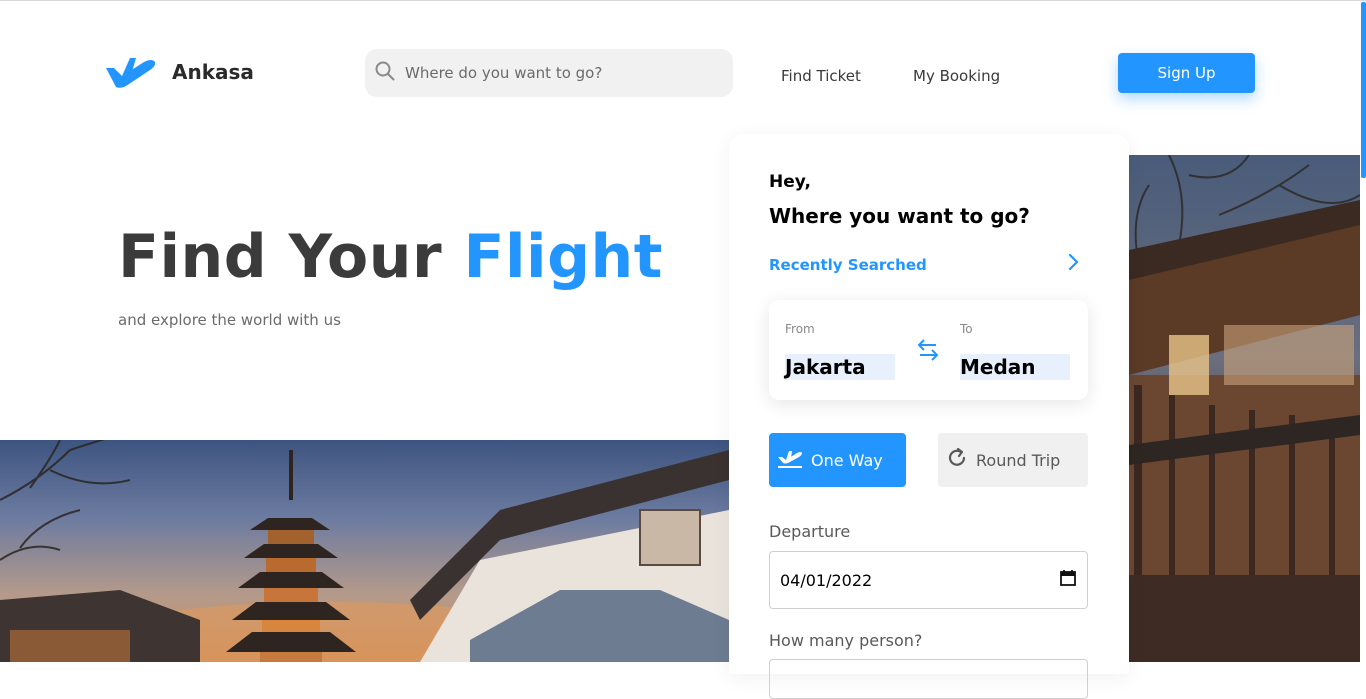  I want to click on plane-takeoff-icon, so click(790, 460).